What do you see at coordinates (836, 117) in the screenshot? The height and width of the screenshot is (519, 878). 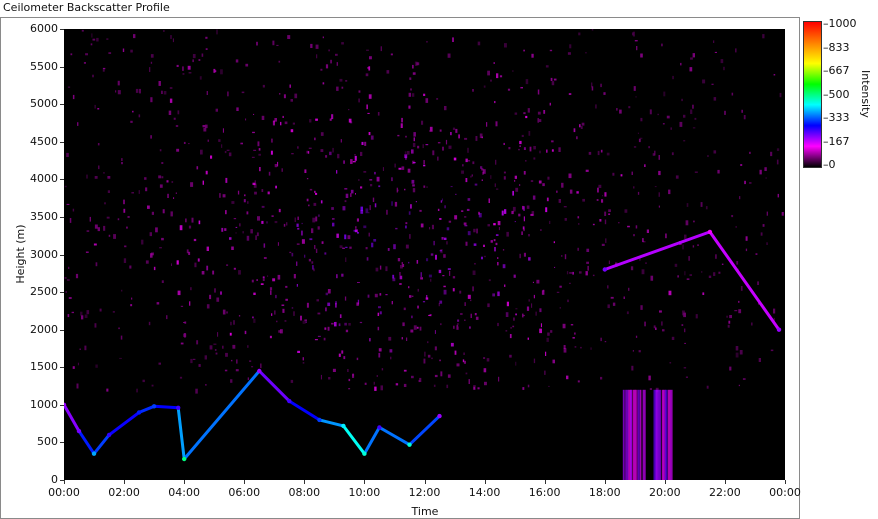 I see `colorbar-tick-label: –333` at bounding box center [836, 117].